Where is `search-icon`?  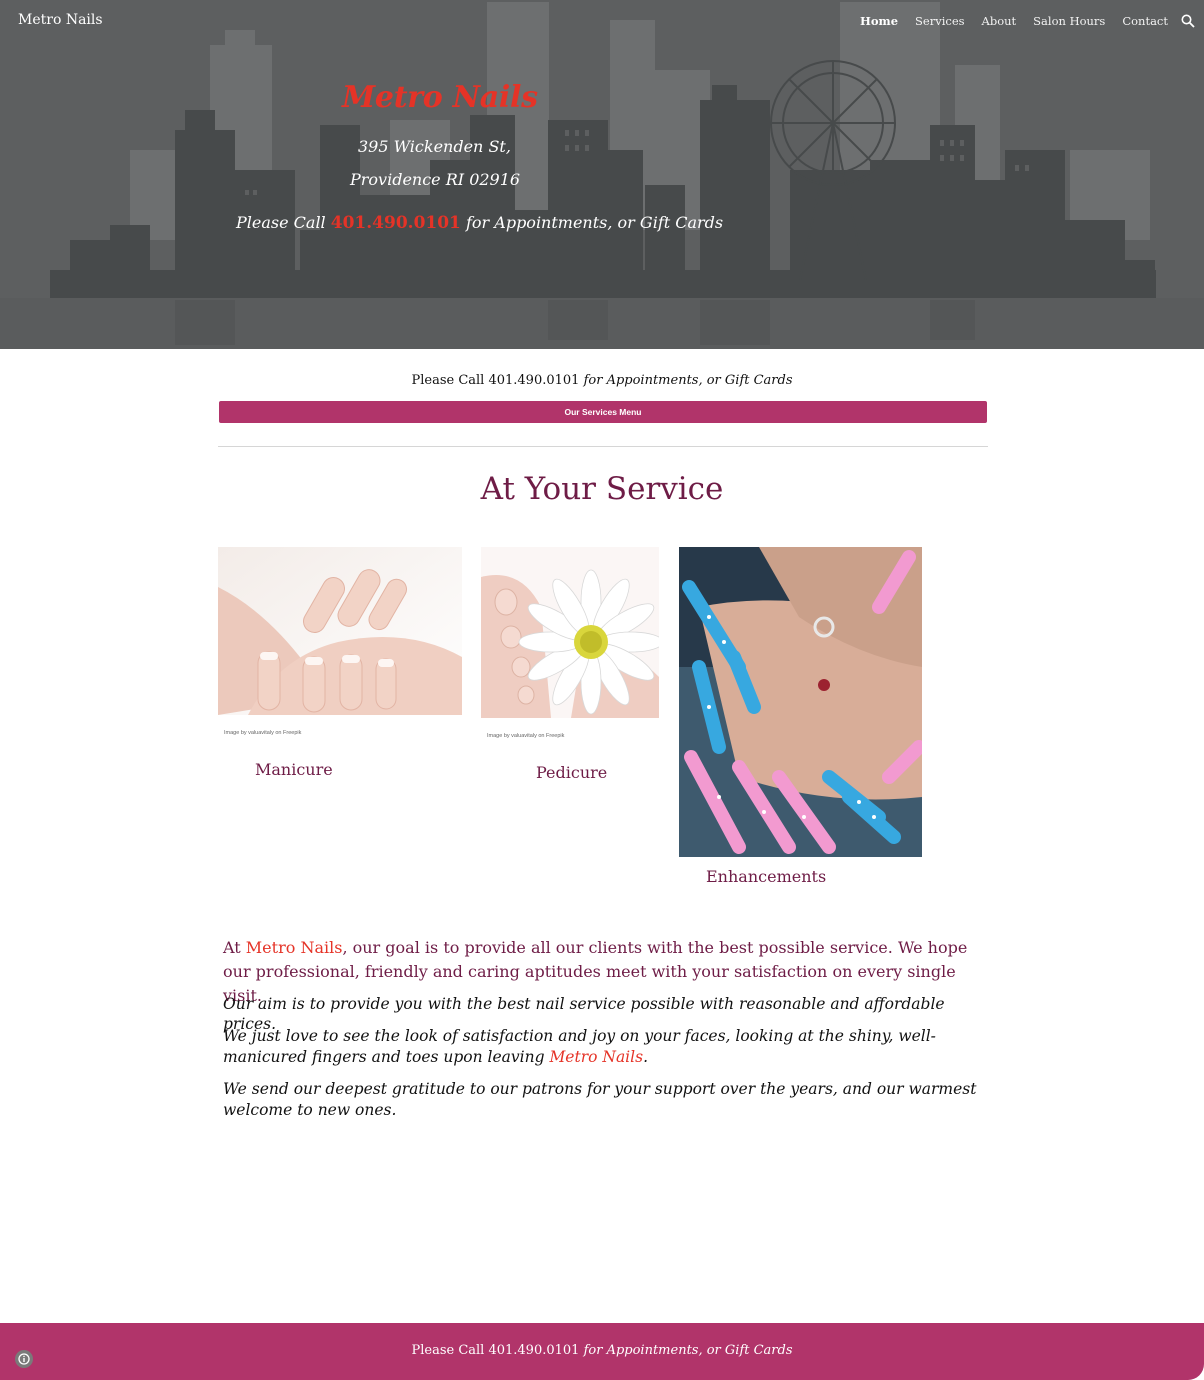 search-icon is located at coordinates (1188, 21).